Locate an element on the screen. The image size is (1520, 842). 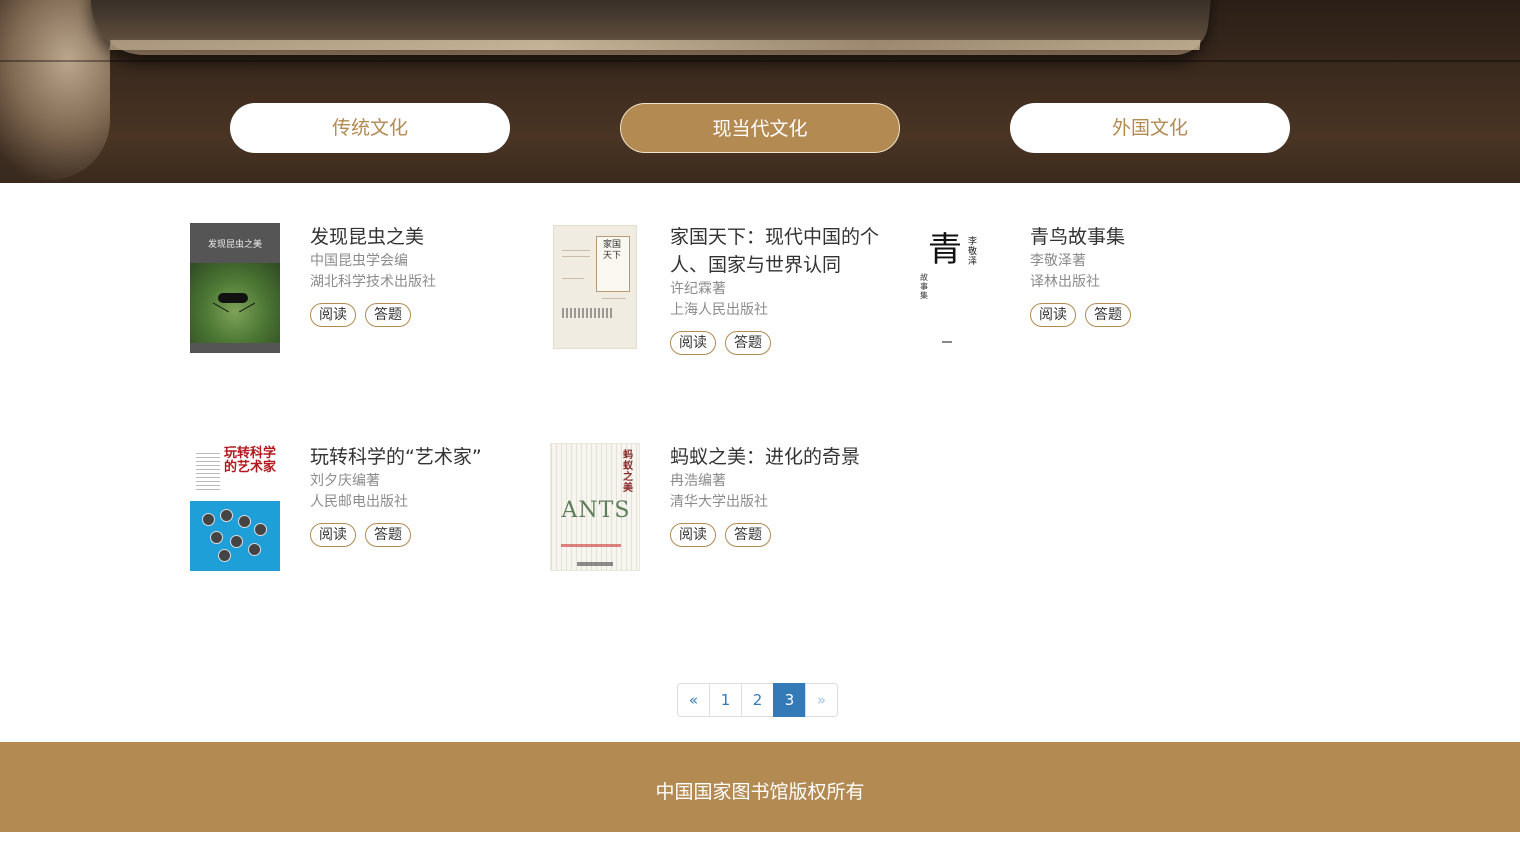
pagination-page-1: 1 is located at coordinates (725, 700).